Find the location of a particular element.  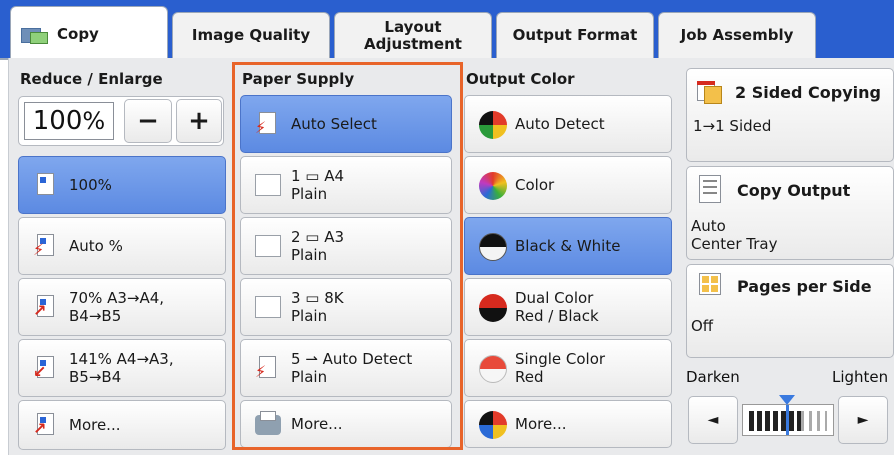

paper-tray-5-line2: Plain is located at coordinates (309, 377).